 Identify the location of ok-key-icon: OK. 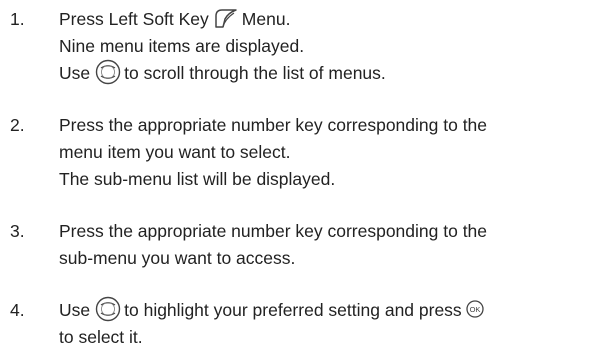
(475, 309).